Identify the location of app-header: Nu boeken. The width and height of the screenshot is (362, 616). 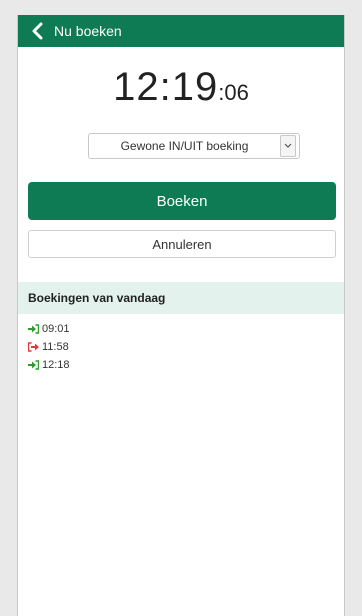
(181, 31).